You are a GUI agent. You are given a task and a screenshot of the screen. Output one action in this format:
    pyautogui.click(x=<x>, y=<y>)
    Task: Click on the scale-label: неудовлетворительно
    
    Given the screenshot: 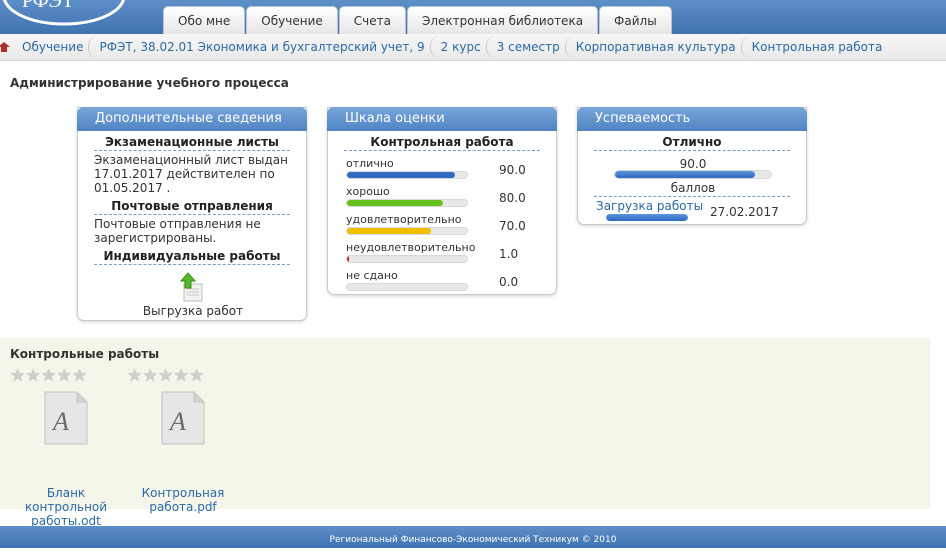 What is the action you would take?
    pyautogui.click(x=411, y=247)
    